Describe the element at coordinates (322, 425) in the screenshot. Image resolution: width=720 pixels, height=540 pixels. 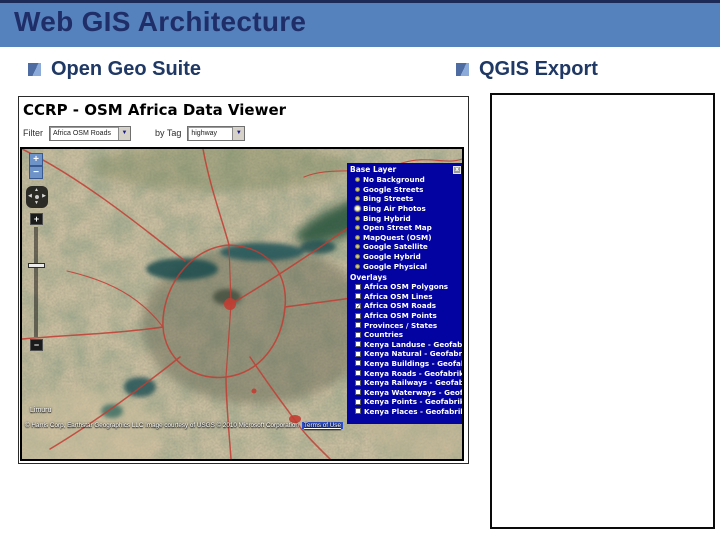
I see `terms-of-use-link: Terms of Use` at that location.